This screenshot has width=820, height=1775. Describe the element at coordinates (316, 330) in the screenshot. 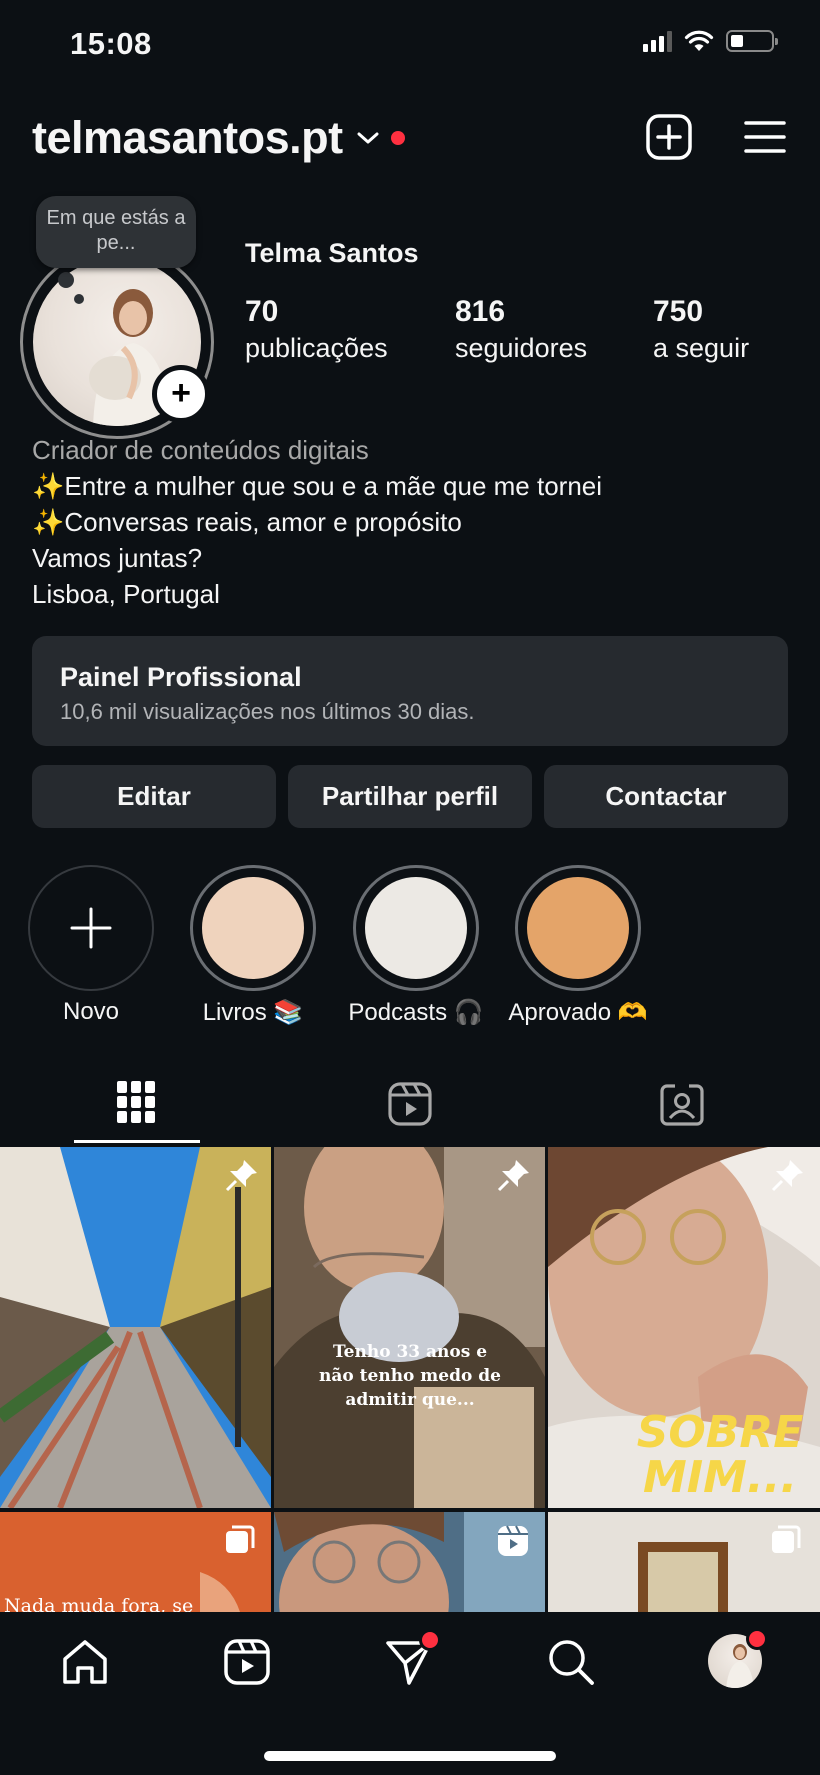

I see `stat-posts: 70 publicações` at that location.